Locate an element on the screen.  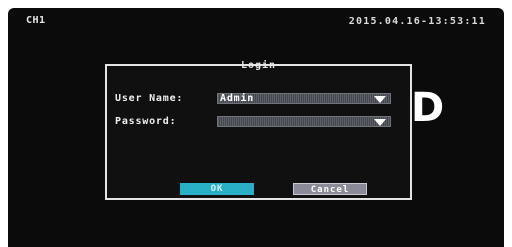
username-dropdown: Admin is located at coordinates (304, 98).